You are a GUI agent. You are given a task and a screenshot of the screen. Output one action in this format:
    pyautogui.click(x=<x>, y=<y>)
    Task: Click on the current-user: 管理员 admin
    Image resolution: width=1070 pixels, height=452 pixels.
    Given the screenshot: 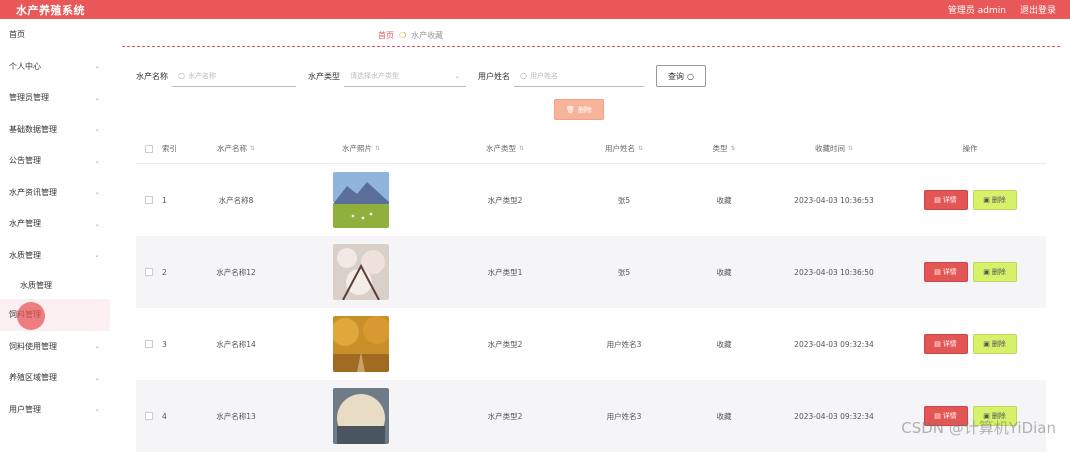 What is the action you would take?
    pyautogui.click(x=977, y=9)
    